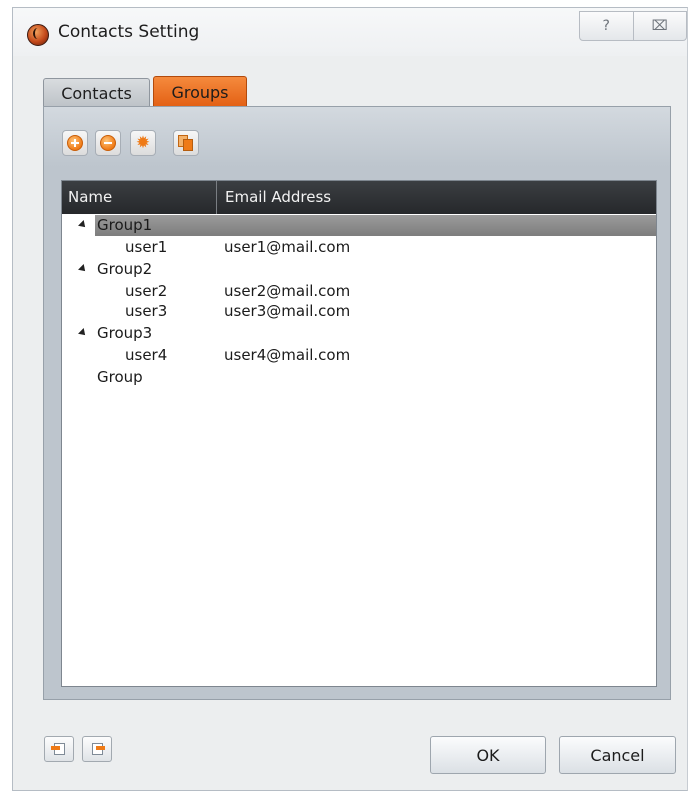 The image size is (694, 794). I want to click on export-icon, so click(97, 749).